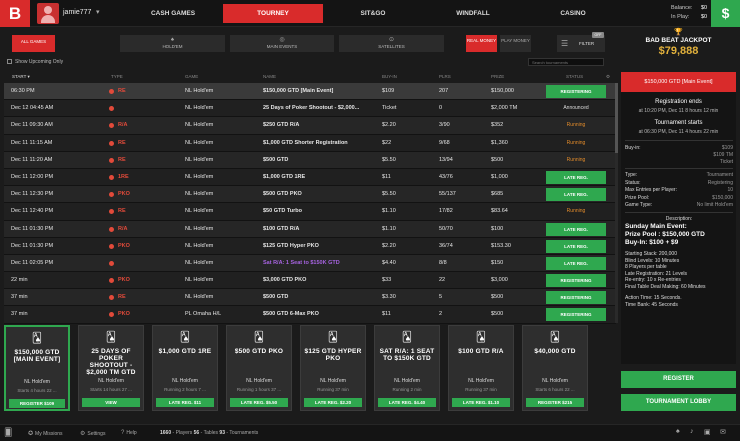 Image resolution: width=740 pixels, height=441 pixels. What do you see at coordinates (481, 43) in the screenshot?
I see `tab-real-money: REAL MONEY` at bounding box center [481, 43].